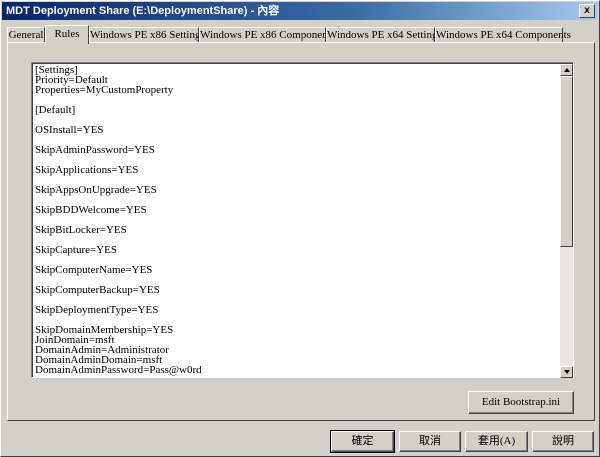 Image resolution: width=600 pixels, height=457 pixels. Describe the element at coordinates (563, 441) in the screenshot. I see `help-button: 說明` at that location.